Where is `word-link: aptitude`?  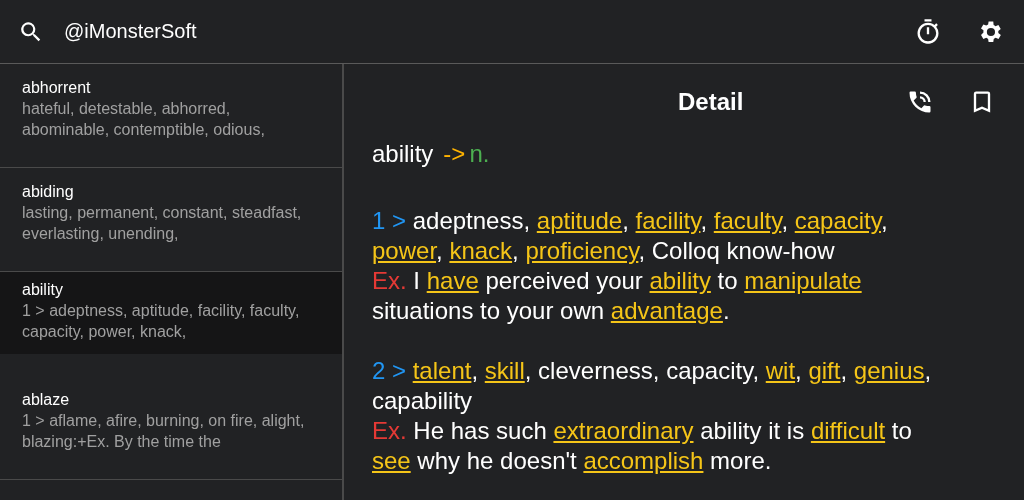 word-link: aptitude is located at coordinates (579, 220).